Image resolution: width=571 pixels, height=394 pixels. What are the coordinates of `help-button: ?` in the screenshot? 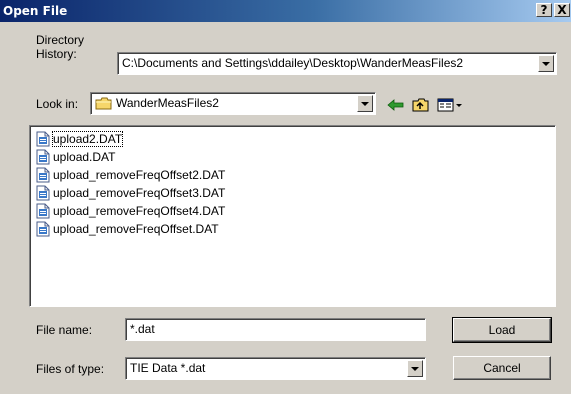 It's located at (544, 10).